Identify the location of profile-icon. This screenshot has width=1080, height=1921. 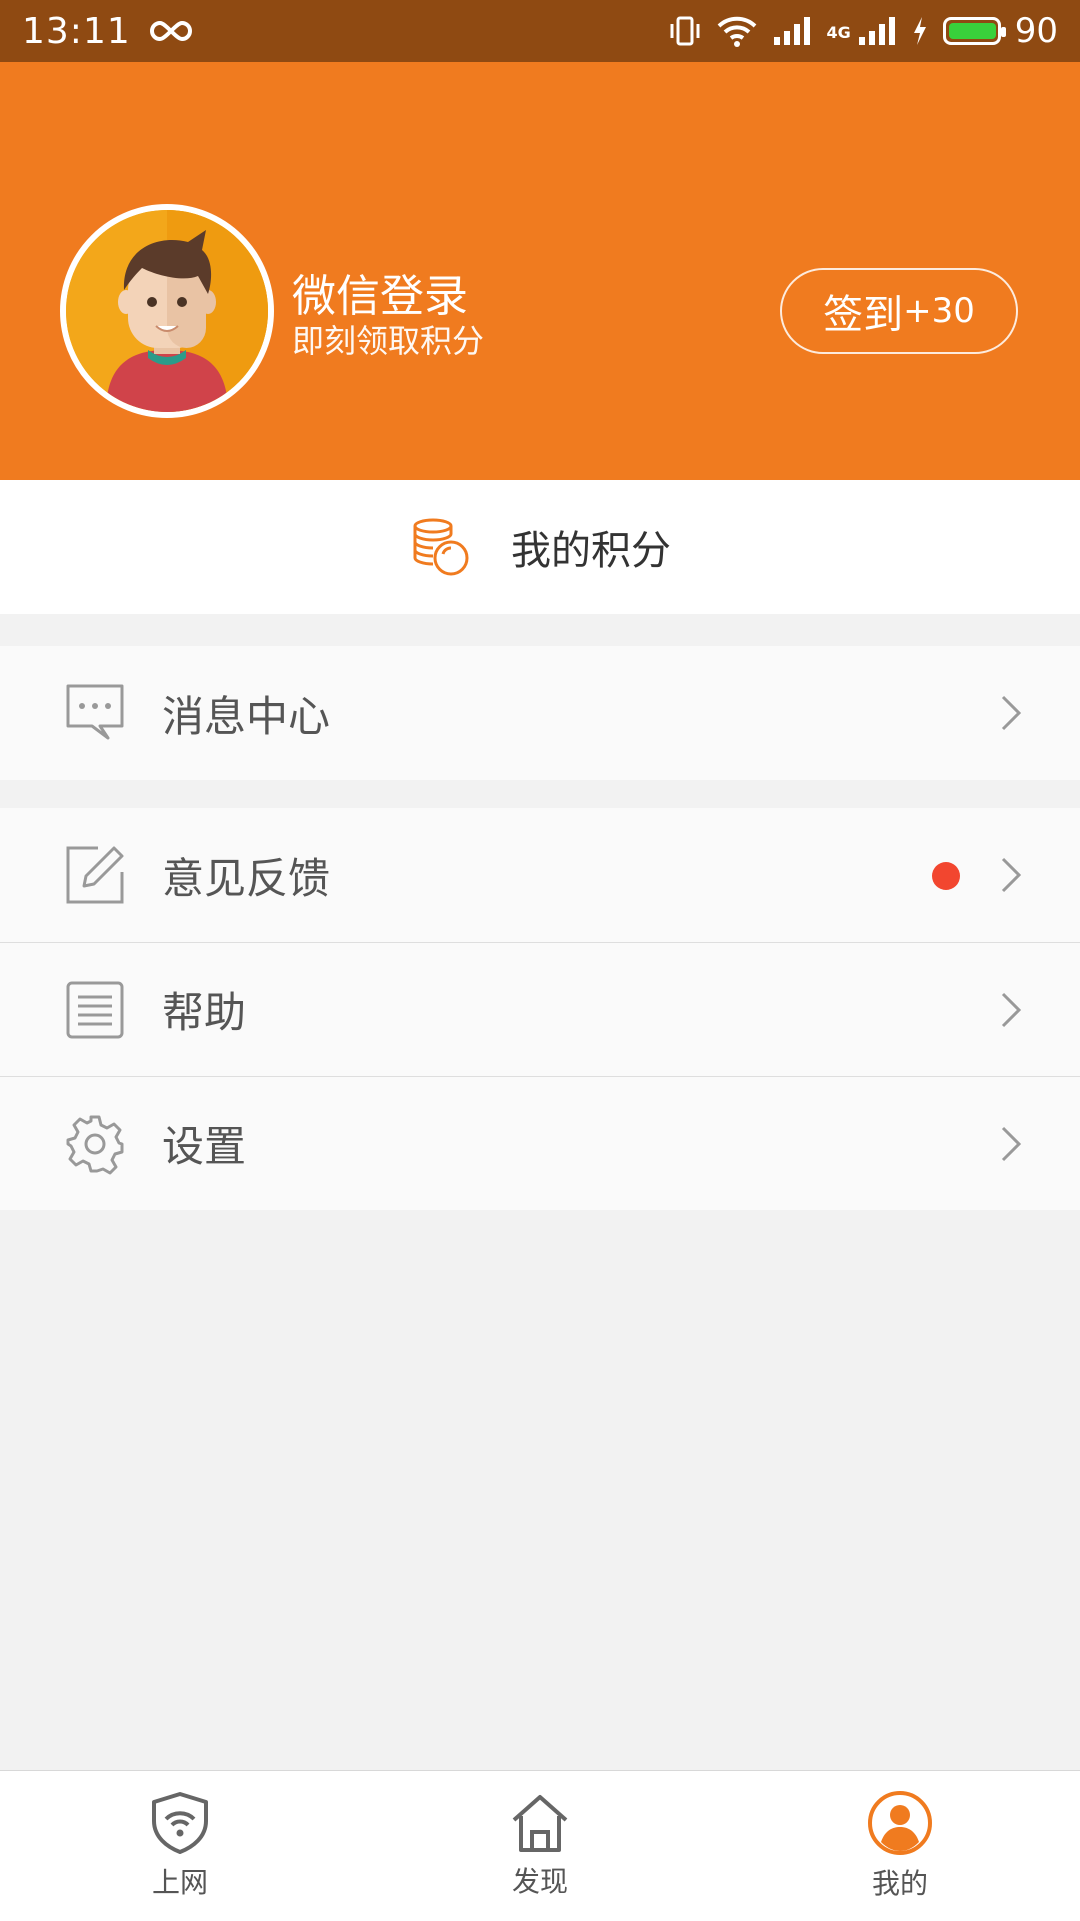
(900, 1823).